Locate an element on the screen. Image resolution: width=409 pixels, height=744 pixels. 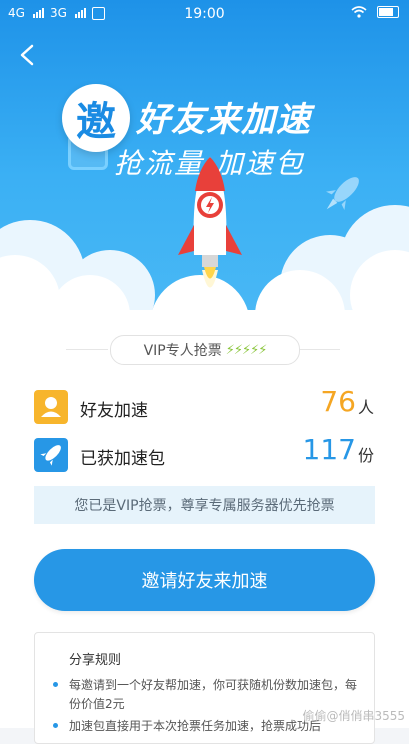
clock: 19:00 is located at coordinates (204, 14).